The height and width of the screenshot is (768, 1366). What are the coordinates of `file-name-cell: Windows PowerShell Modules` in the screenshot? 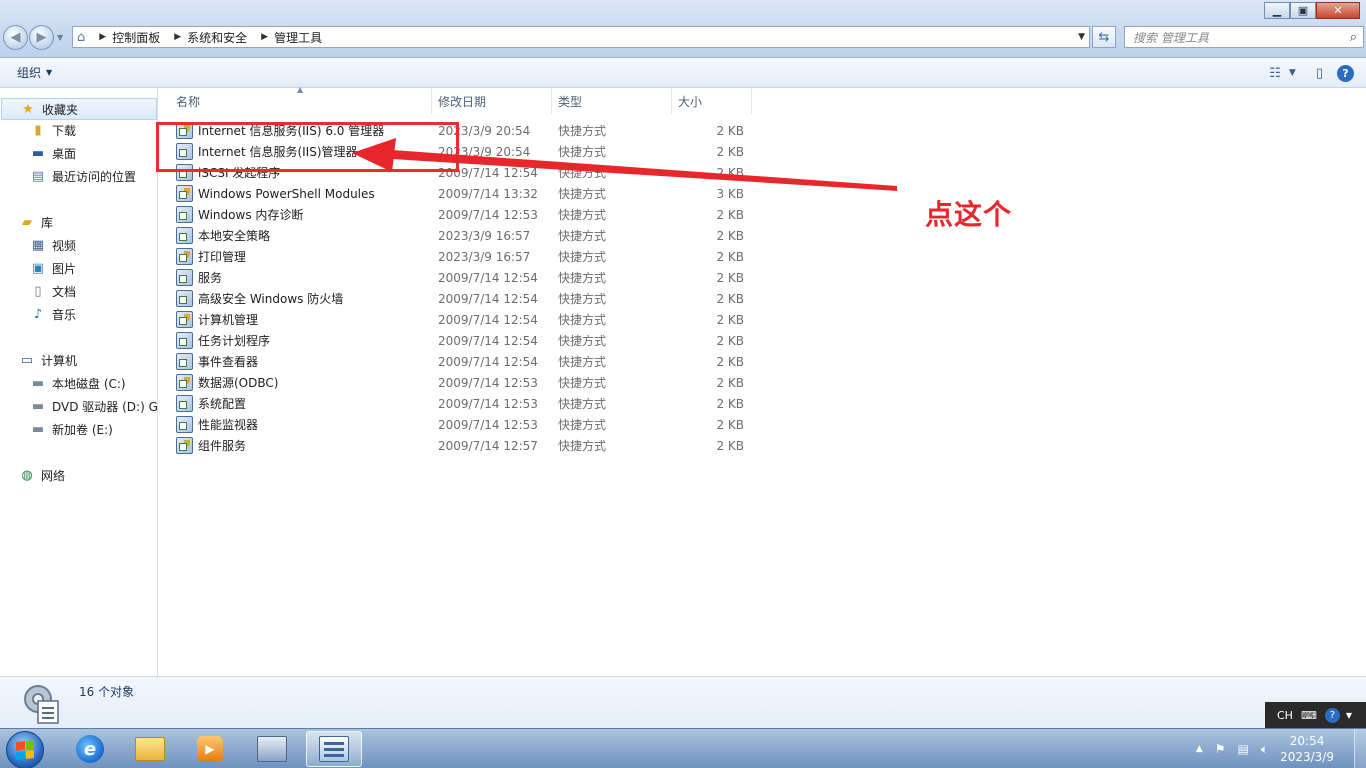 It's located at (275, 193).